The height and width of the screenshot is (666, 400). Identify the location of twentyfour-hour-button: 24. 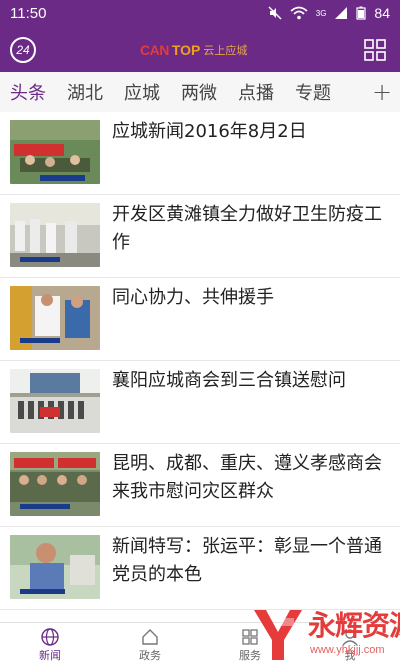
(23, 50).